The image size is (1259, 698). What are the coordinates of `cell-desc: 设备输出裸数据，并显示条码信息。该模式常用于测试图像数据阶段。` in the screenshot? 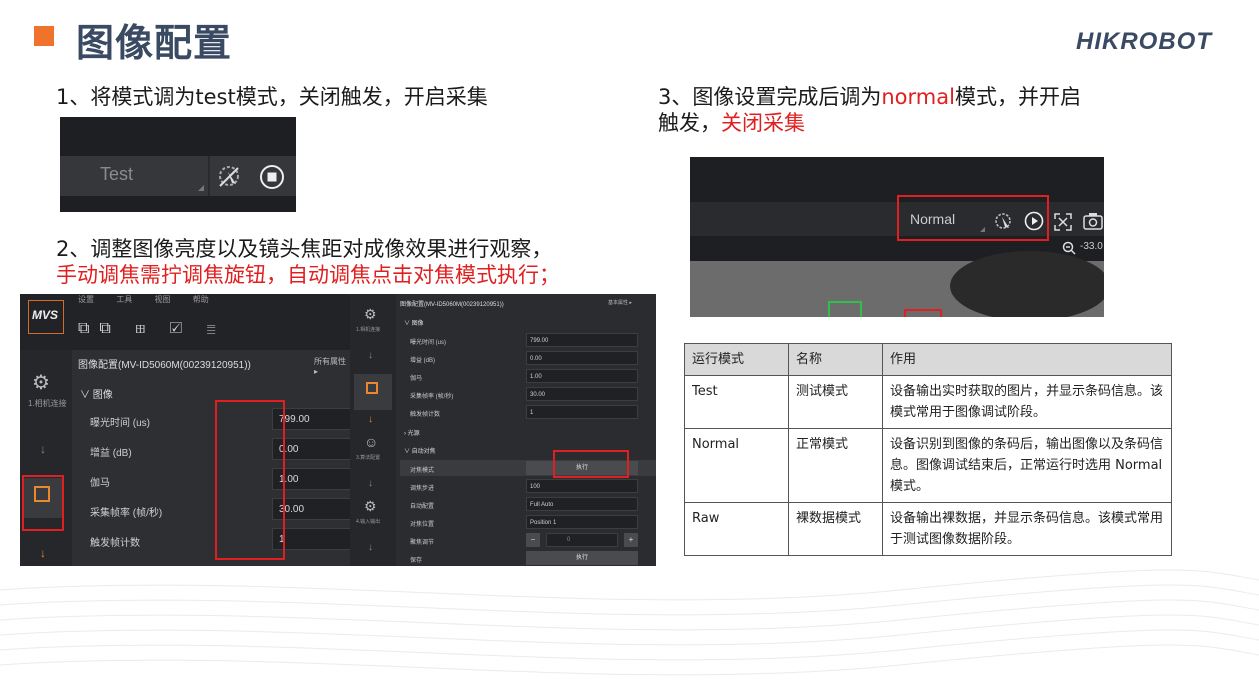 It's located at (1027, 529).